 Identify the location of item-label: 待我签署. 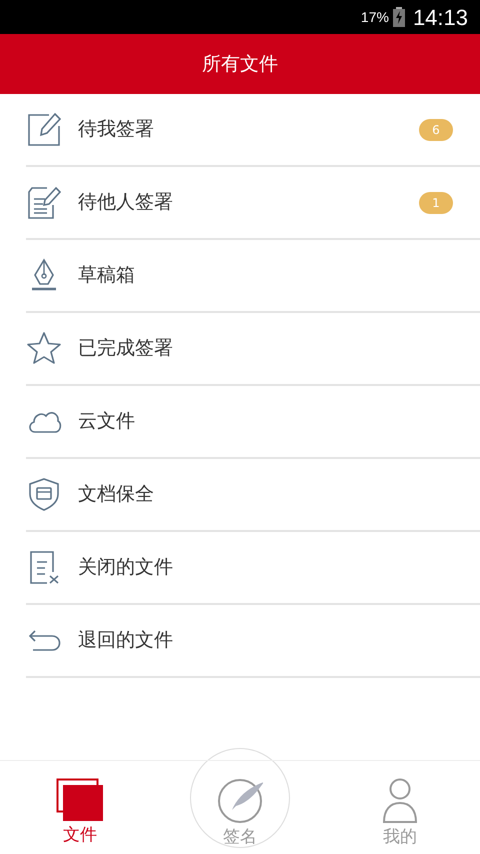
(116, 129).